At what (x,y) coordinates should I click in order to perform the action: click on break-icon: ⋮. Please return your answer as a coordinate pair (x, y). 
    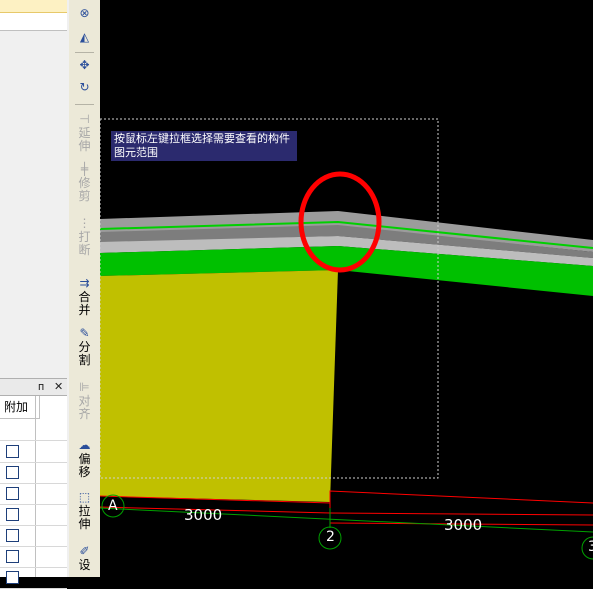
    Looking at the image, I should click on (84, 223).